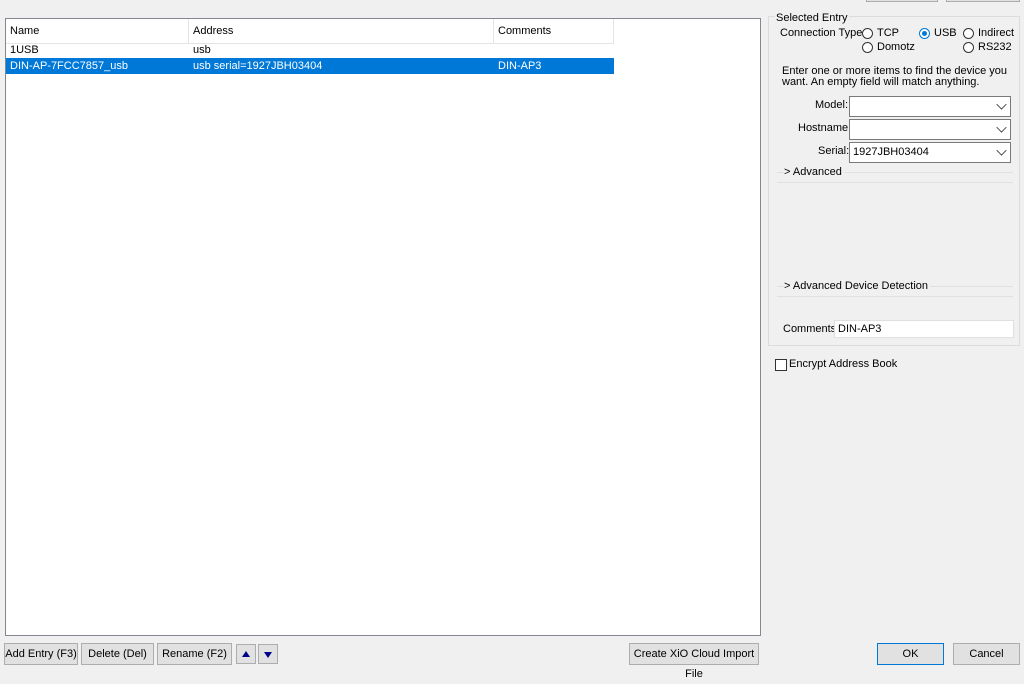 This screenshot has height=684, width=1024. I want to click on list-header: Name Address Comments, so click(310, 31).